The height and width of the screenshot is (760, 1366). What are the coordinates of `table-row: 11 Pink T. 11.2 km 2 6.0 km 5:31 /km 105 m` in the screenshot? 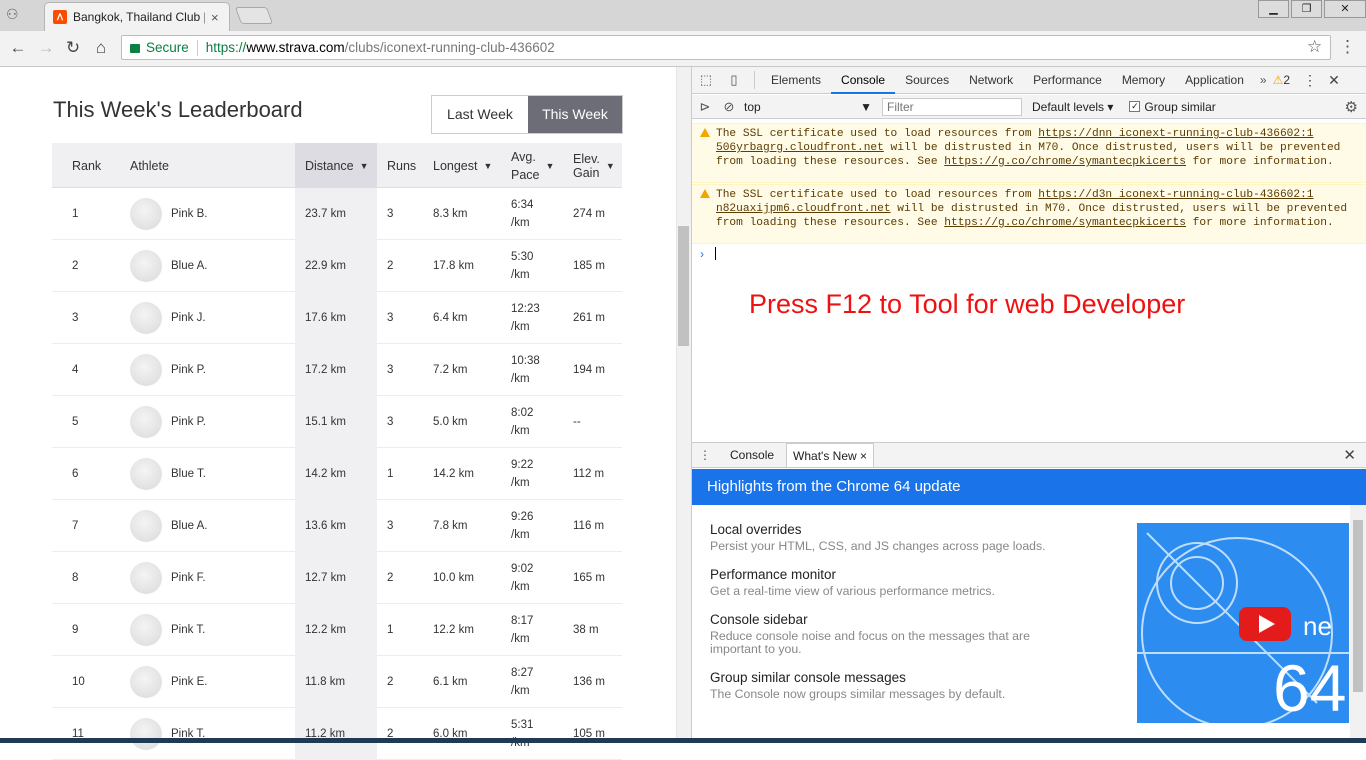 It's located at (337, 734).